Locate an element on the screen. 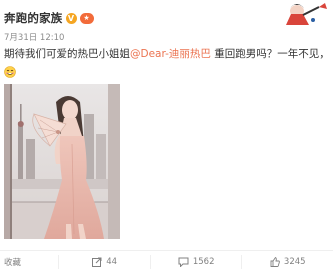 The image size is (333, 273). comment-icon is located at coordinates (183, 262).